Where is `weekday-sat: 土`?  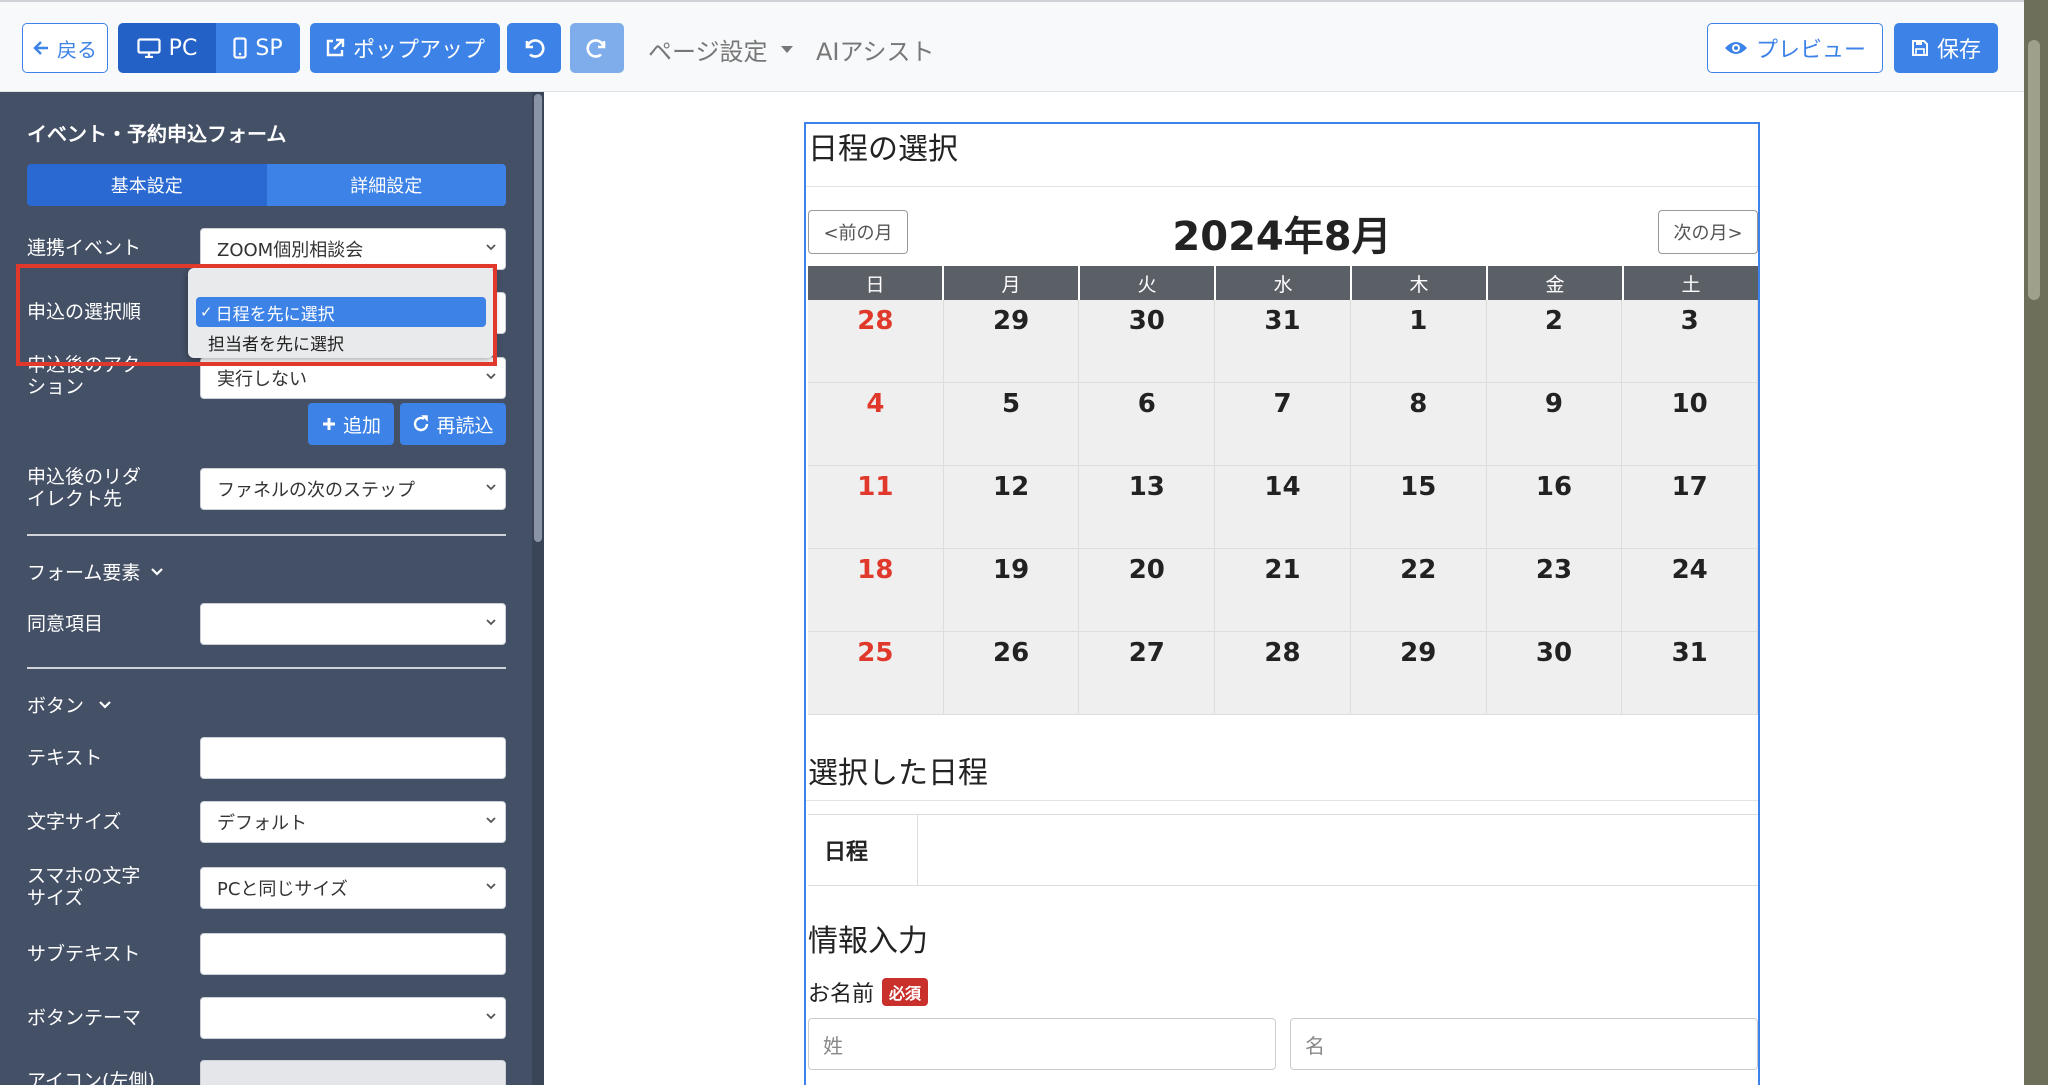
weekday-sat: 土 is located at coordinates (1691, 283).